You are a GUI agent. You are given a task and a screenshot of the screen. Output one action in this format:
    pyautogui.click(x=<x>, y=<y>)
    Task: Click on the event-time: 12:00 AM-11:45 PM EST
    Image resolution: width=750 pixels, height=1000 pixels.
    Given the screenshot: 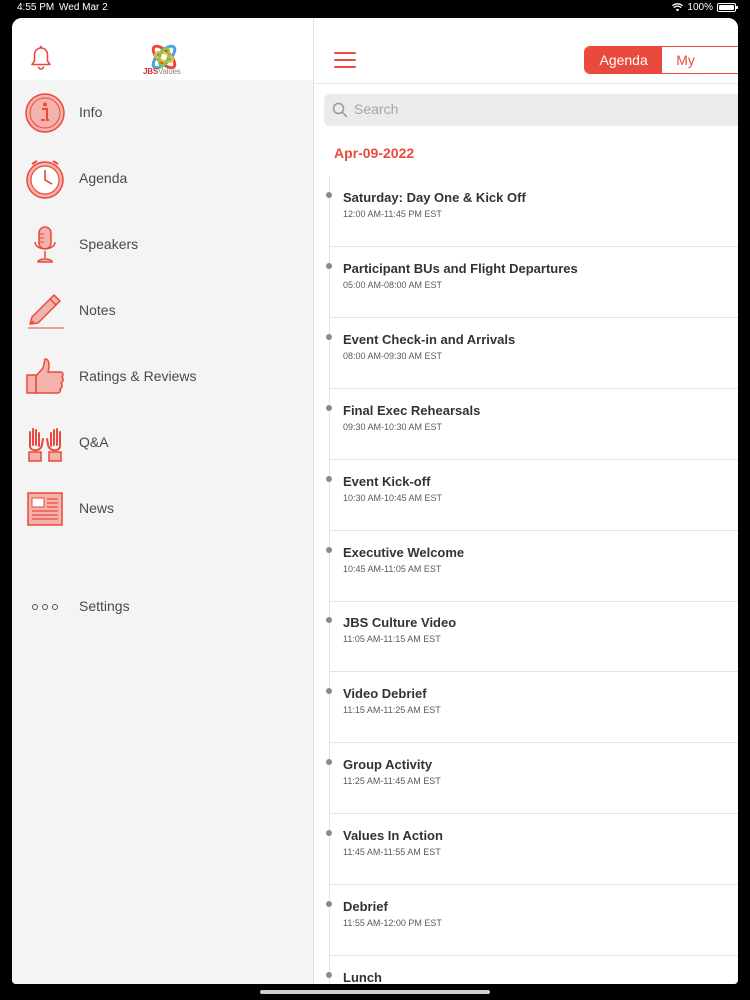 What is the action you would take?
    pyautogui.click(x=392, y=214)
    